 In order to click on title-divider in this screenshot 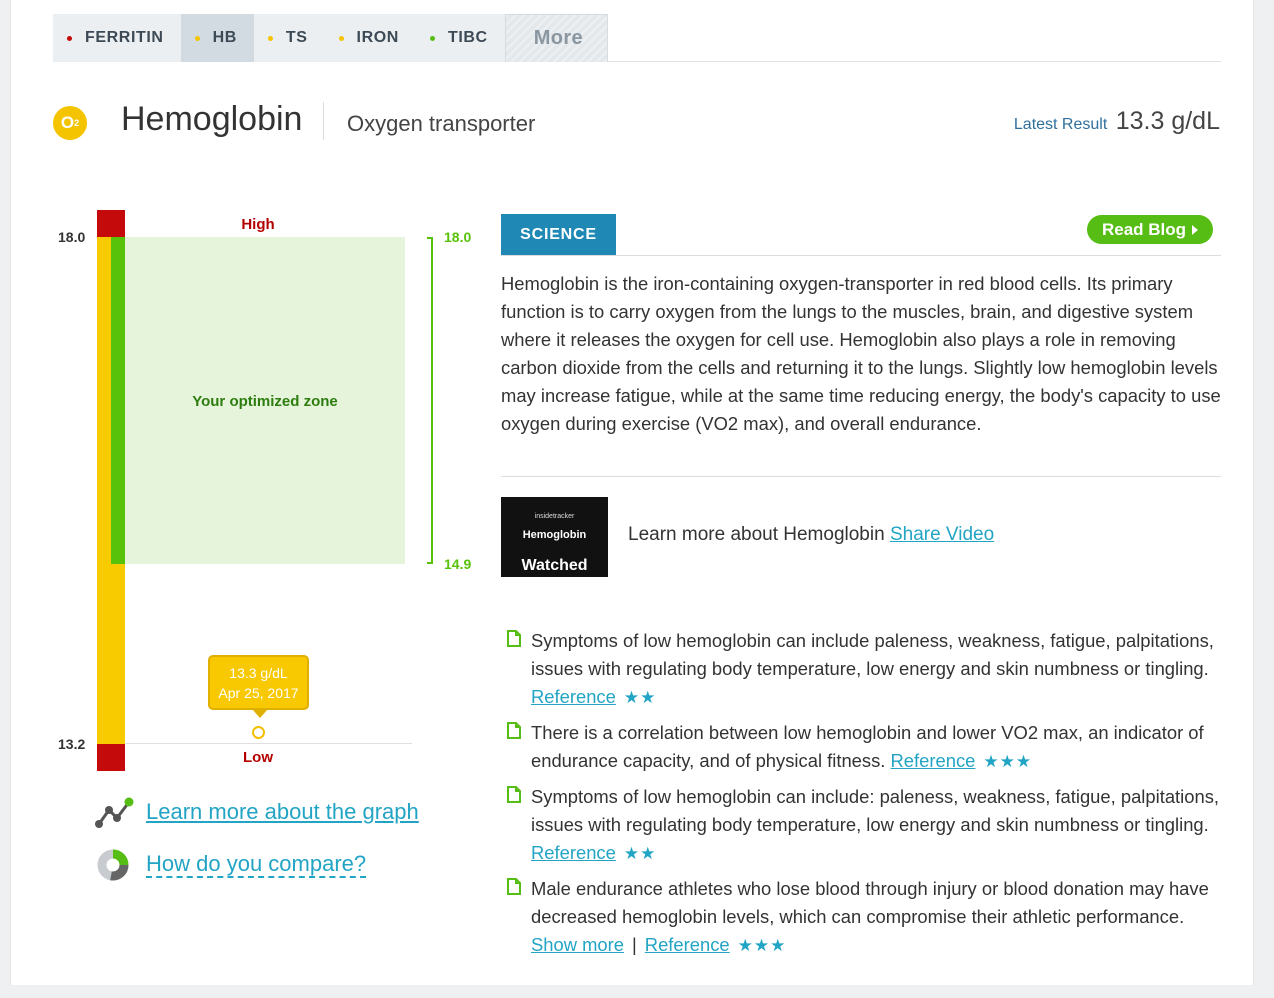, I will do `click(323, 121)`.